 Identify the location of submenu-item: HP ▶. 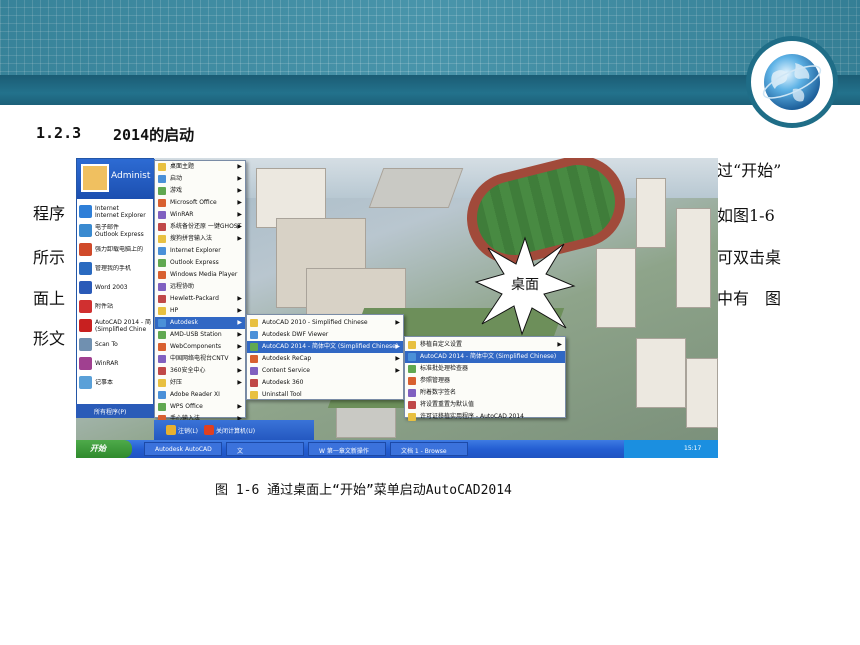
(200, 311).